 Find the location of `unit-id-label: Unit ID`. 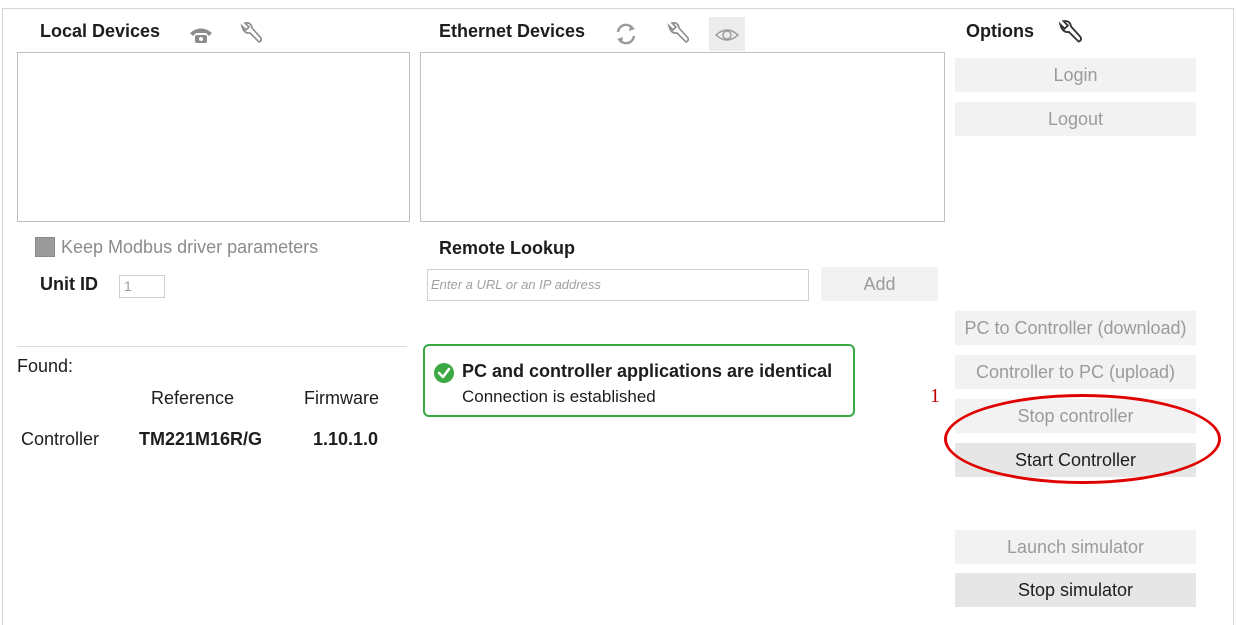

unit-id-label: Unit ID is located at coordinates (69, 284).